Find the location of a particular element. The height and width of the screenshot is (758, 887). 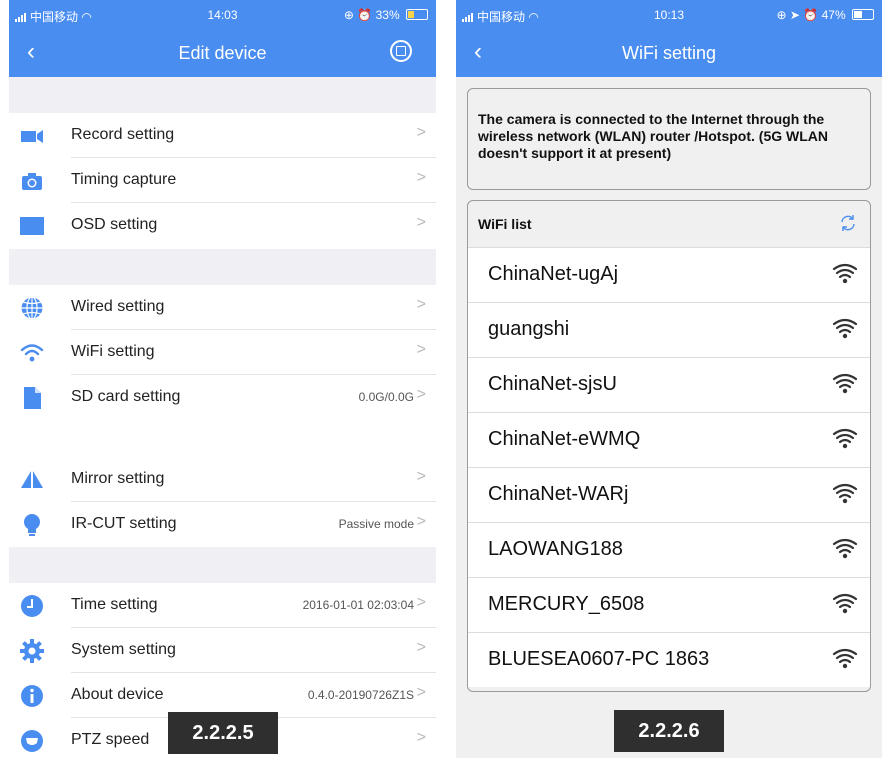

wifi-network-row: ChinaNet-ugAj is located at coordinates (669, 274).